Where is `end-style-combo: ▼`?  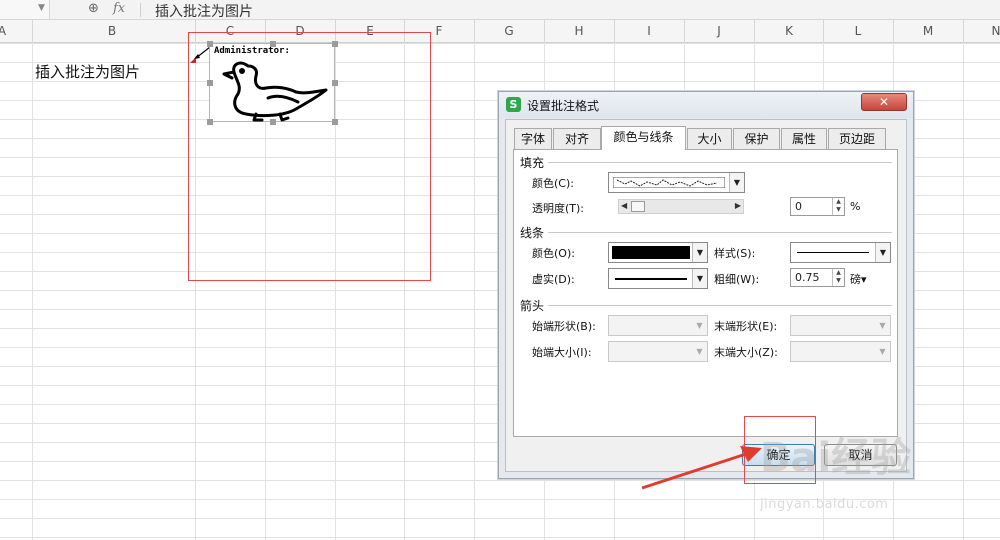
end-style-combo: ▼ is located at coordinates (840, 325).